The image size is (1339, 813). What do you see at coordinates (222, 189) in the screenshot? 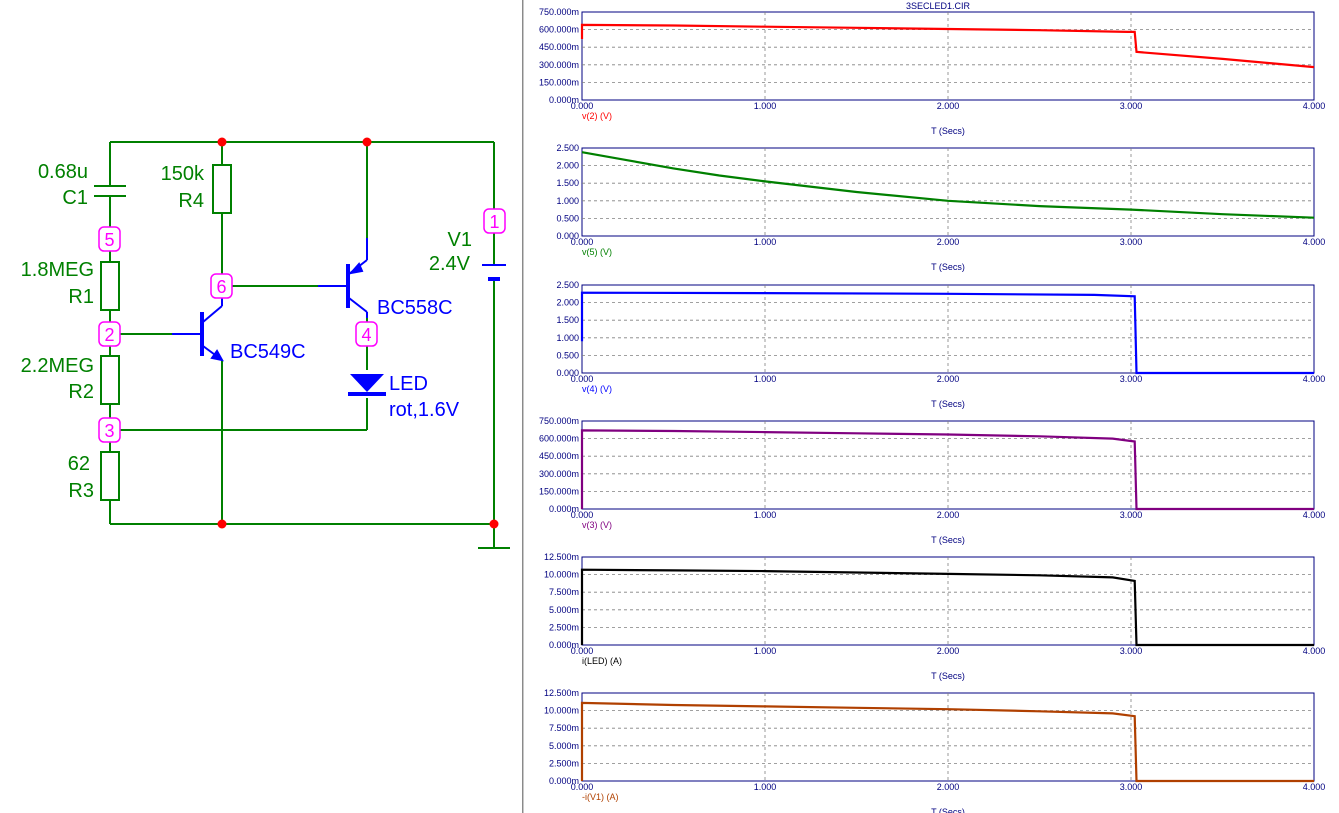
I see `resistor-r4` at bounding box center [222, 189].